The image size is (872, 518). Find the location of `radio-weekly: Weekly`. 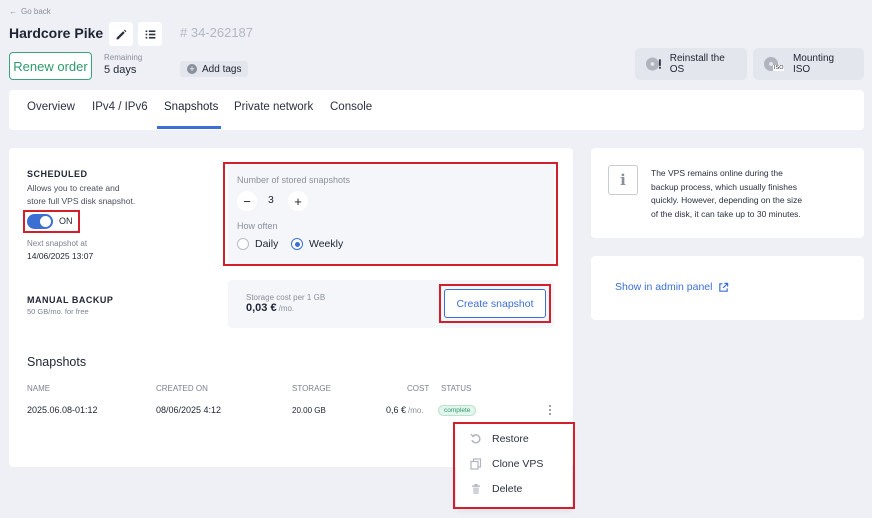

radio-weekly: Weekly is located at coordinates (317, 244).